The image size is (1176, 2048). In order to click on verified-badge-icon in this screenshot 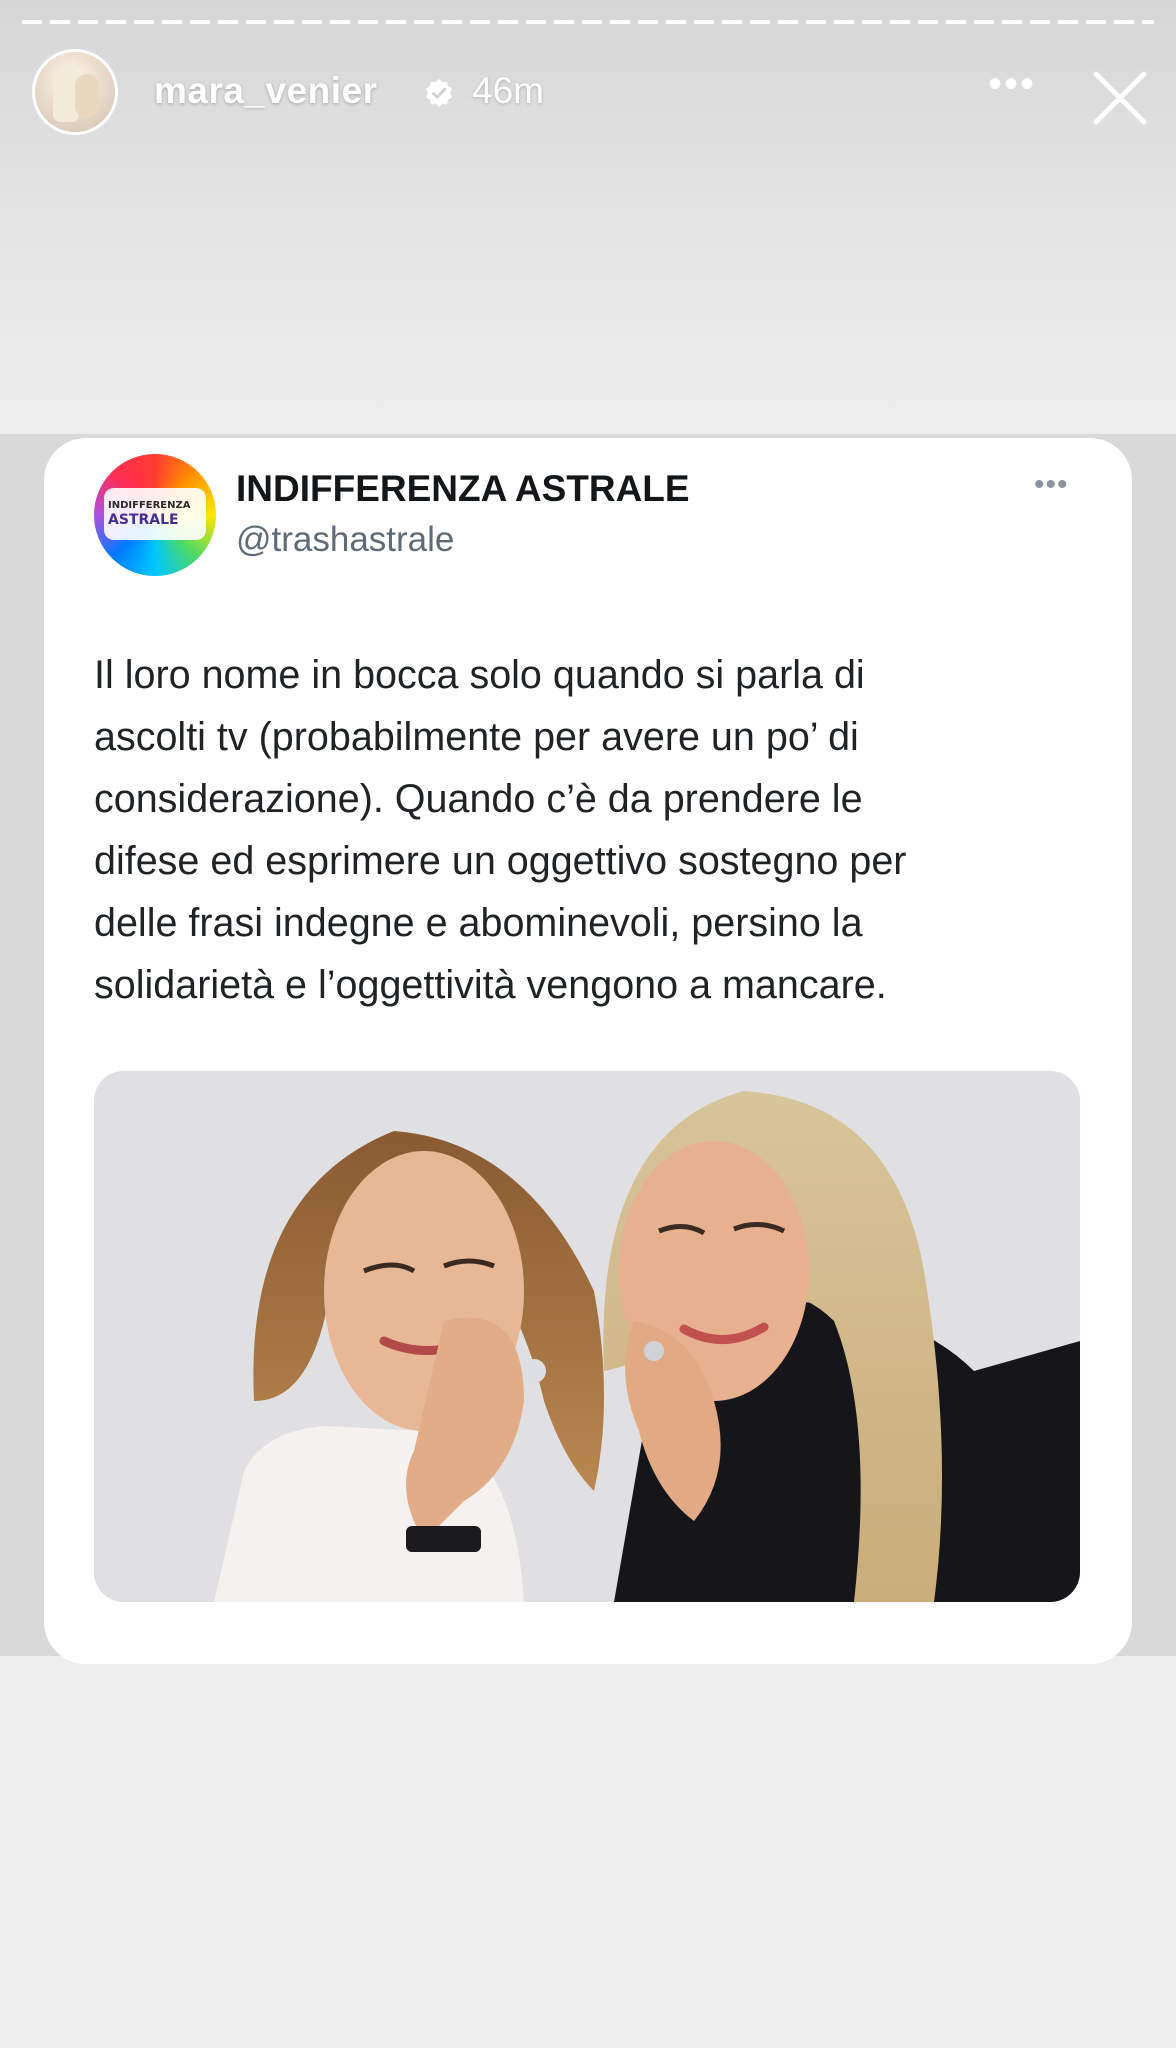, I will do `click(439, 93)`.